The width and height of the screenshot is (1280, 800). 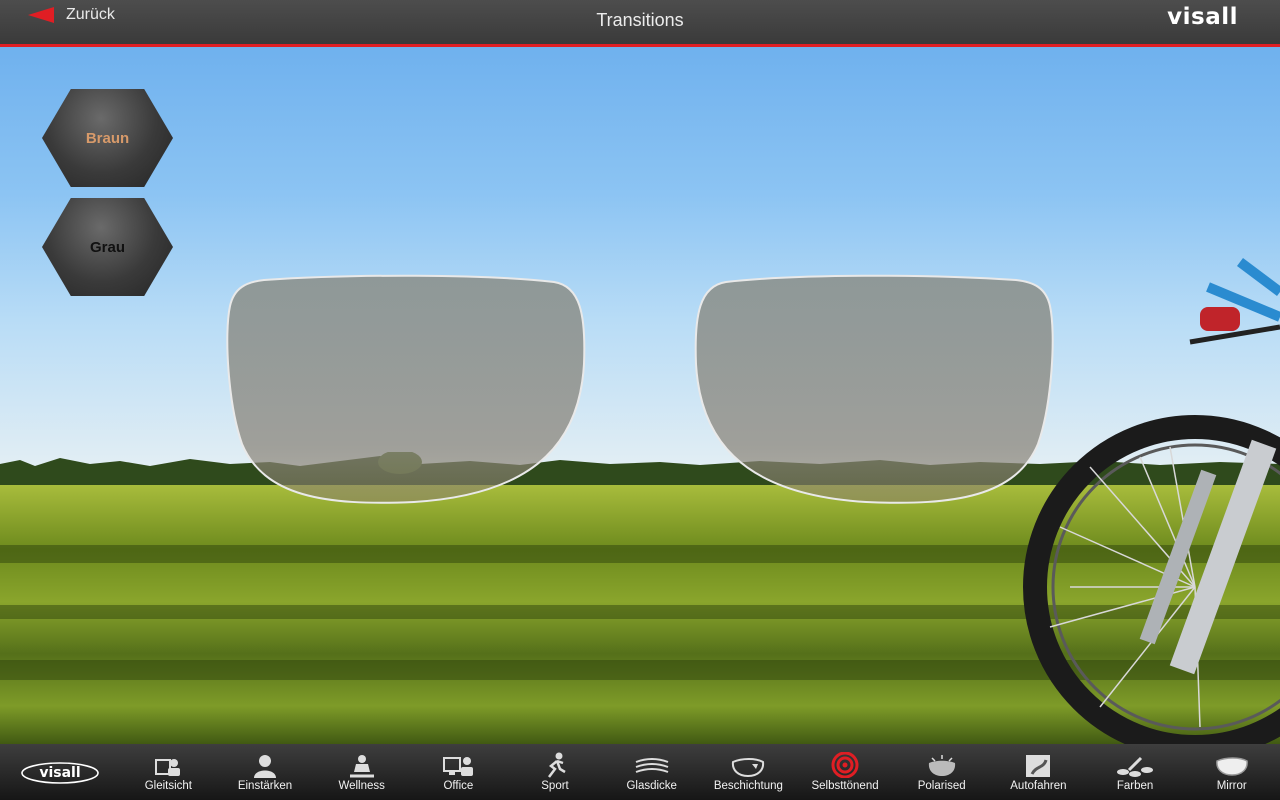 I want to click on visall-logo-icon: visall, so click(x=60, y=773).